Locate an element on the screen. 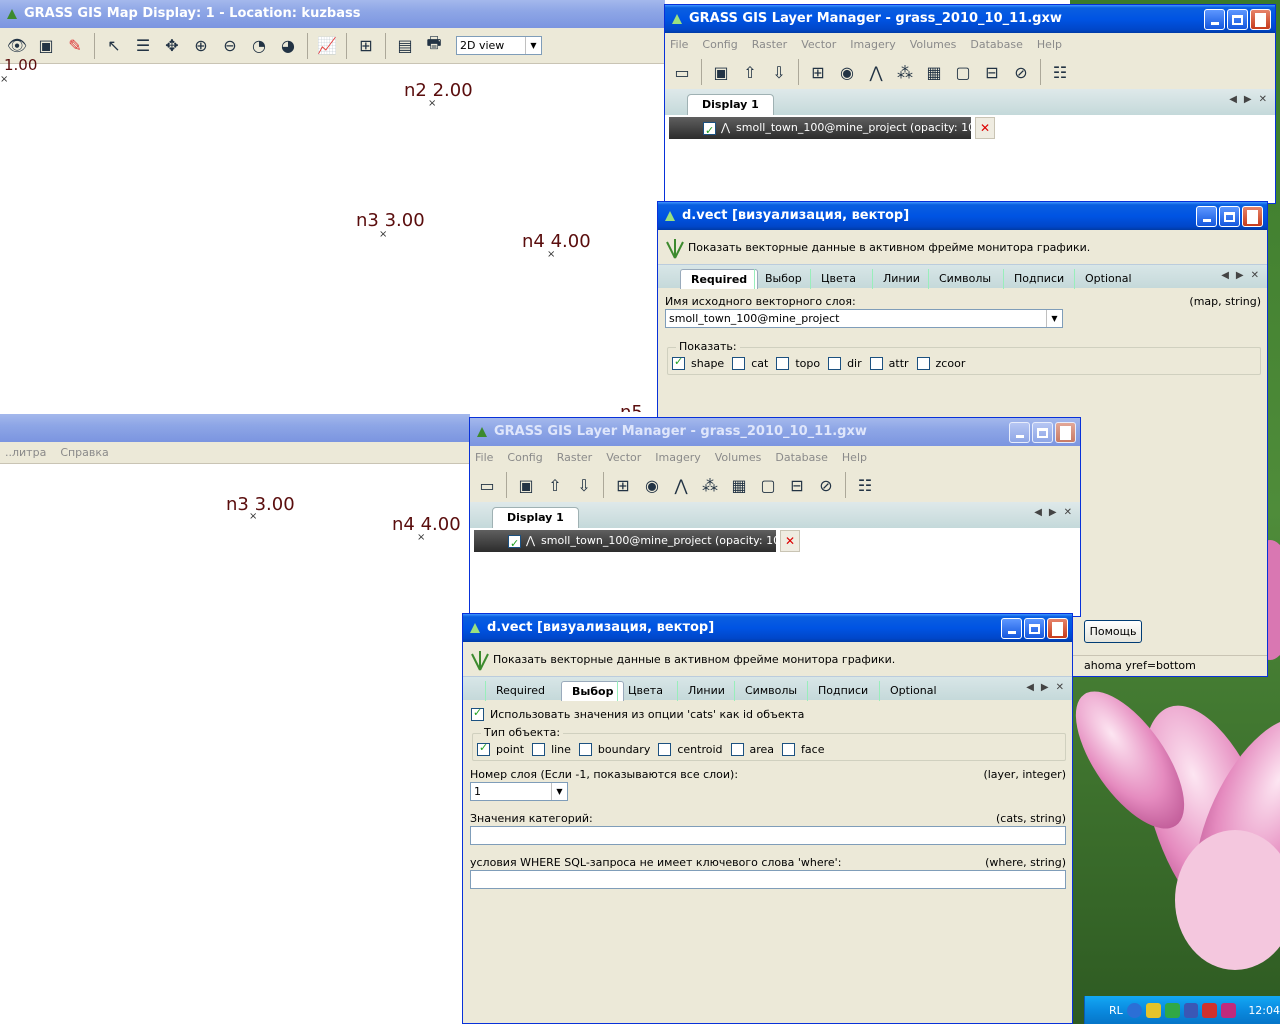 The width and height of the screenshot is (1280, 1024). topo-checkbox is located at coordinates (783, 363).